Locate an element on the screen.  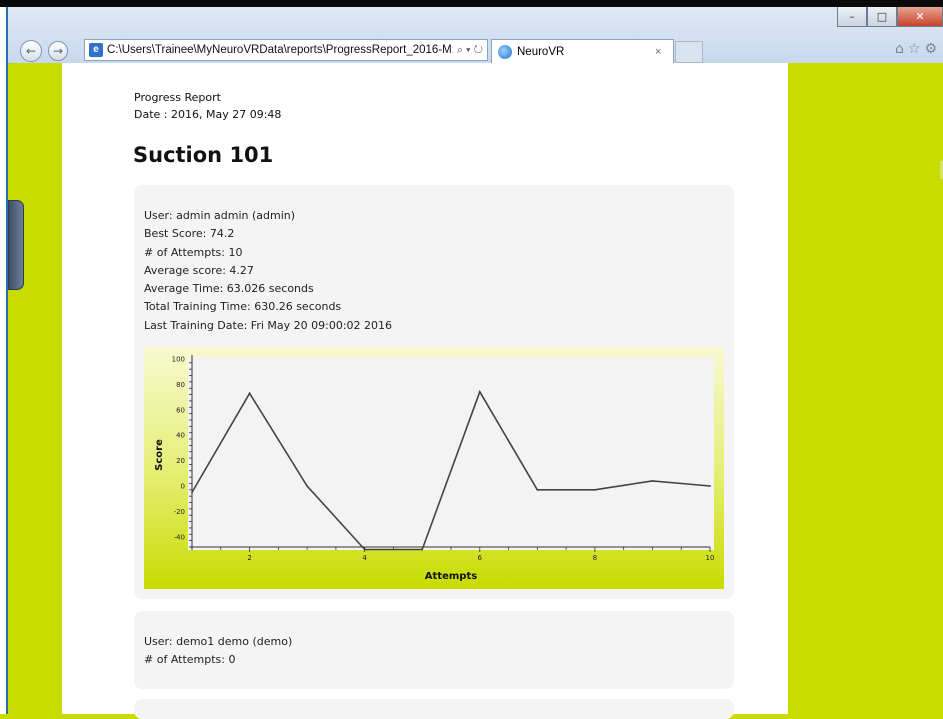
left-margin is located at coordinates (36, 388).